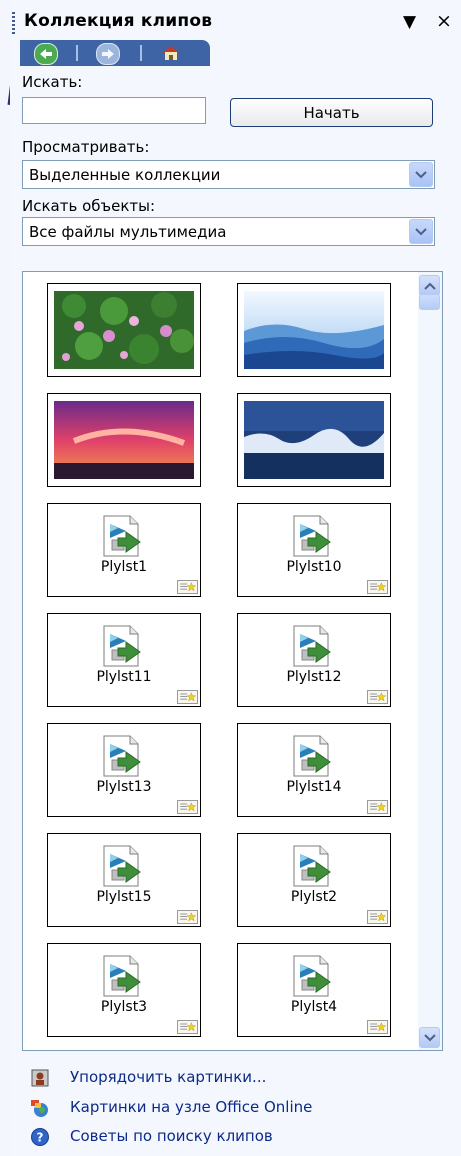  I want to click on scroll-down-button, so click(429, 1037).